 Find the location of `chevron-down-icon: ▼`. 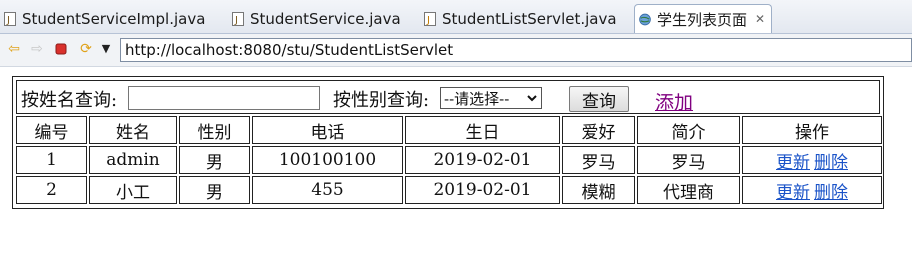

chevron-down-icon: ▼ is located at coordinates (106, 49).